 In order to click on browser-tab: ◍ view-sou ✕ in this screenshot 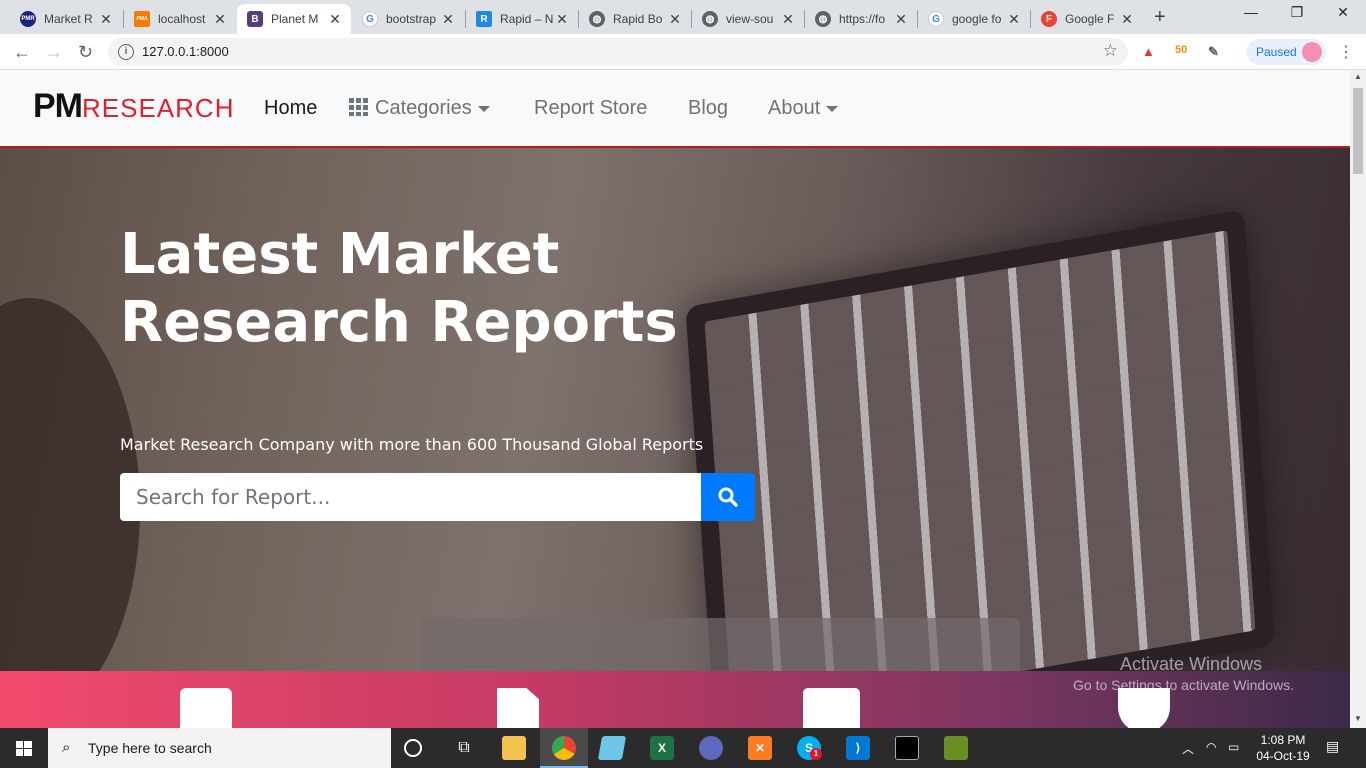, I will do `click(748, 19)`.